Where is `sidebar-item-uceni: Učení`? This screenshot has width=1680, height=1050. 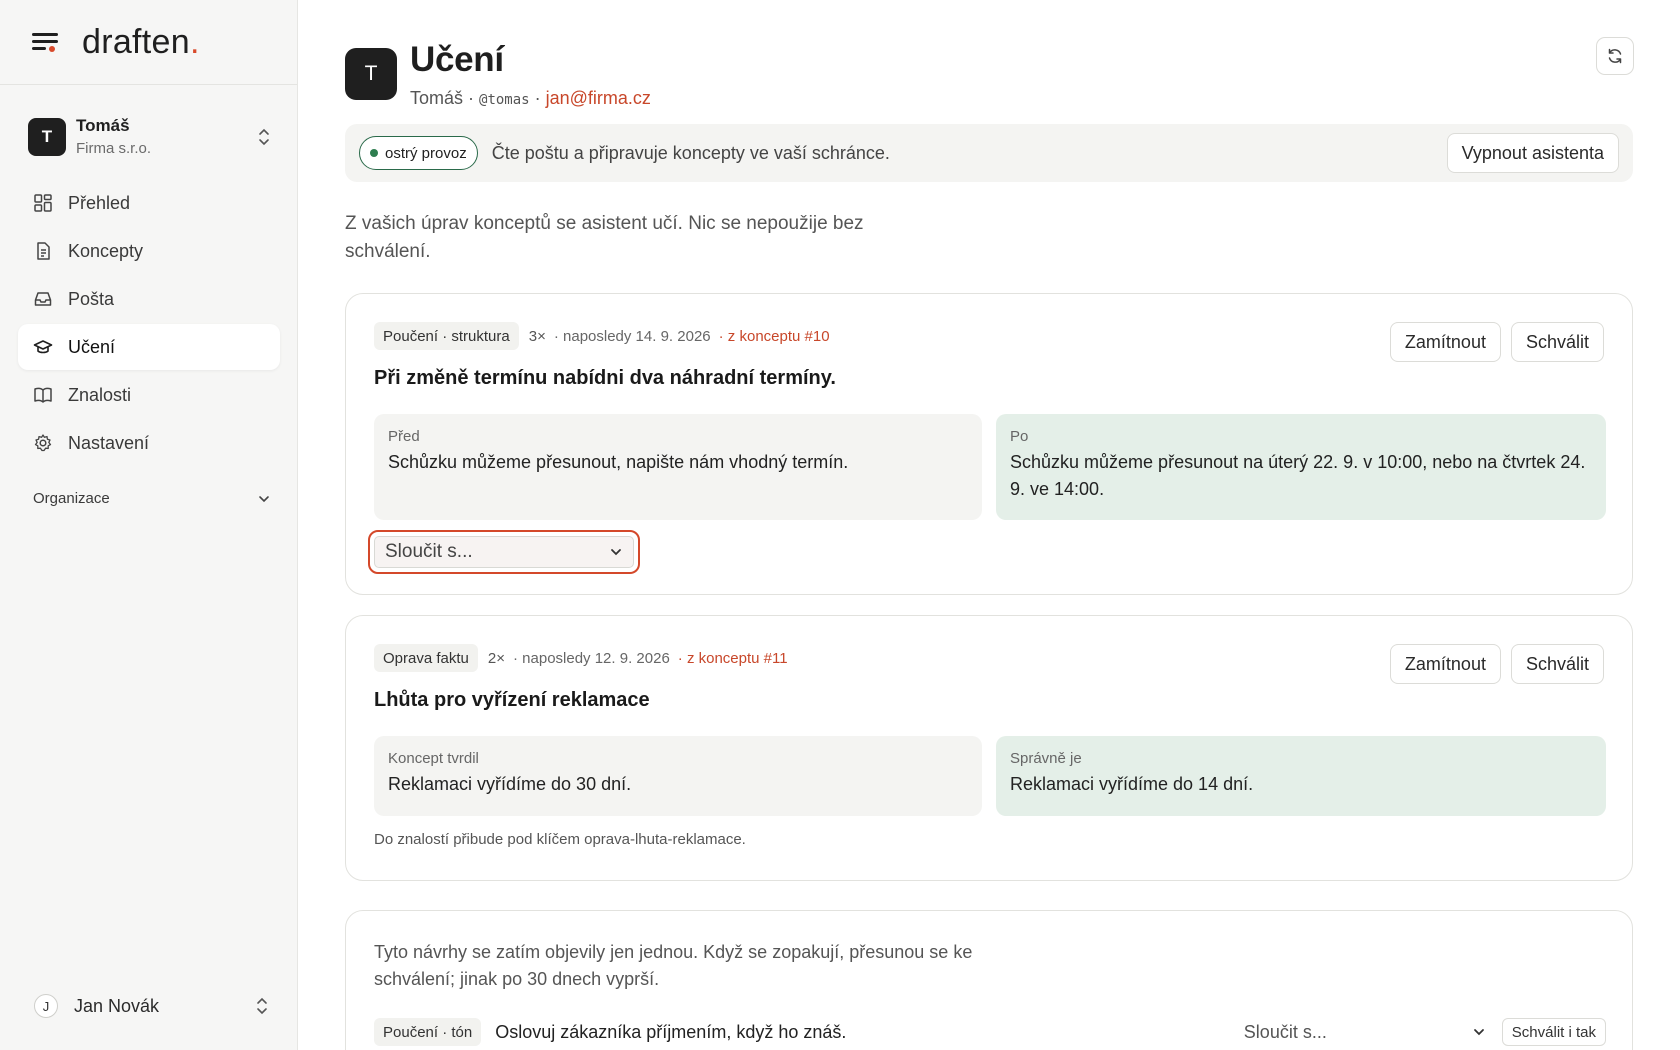 sidebar-item-uceni: Učení is located at coordinates (149, 347).